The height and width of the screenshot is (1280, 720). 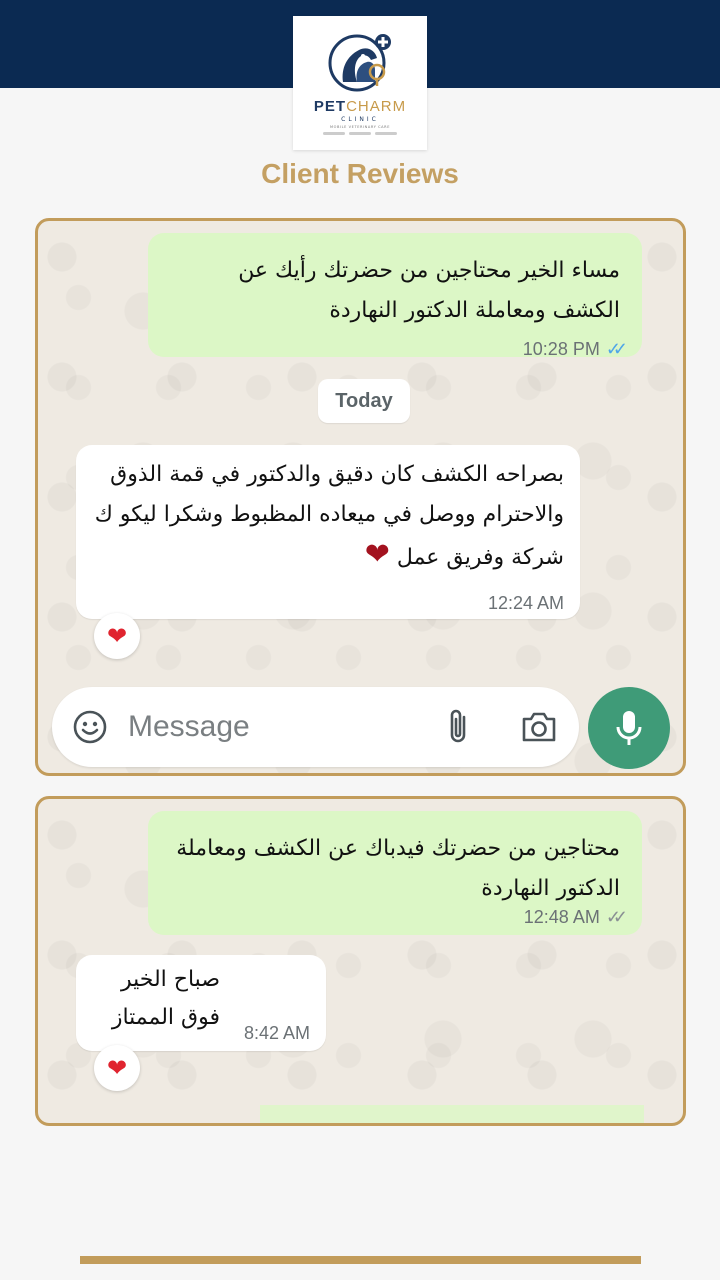 I want to click on incoming-message: صباح الخير فوق الممتاز 8:42 AM, so click(x=201, y=1003).